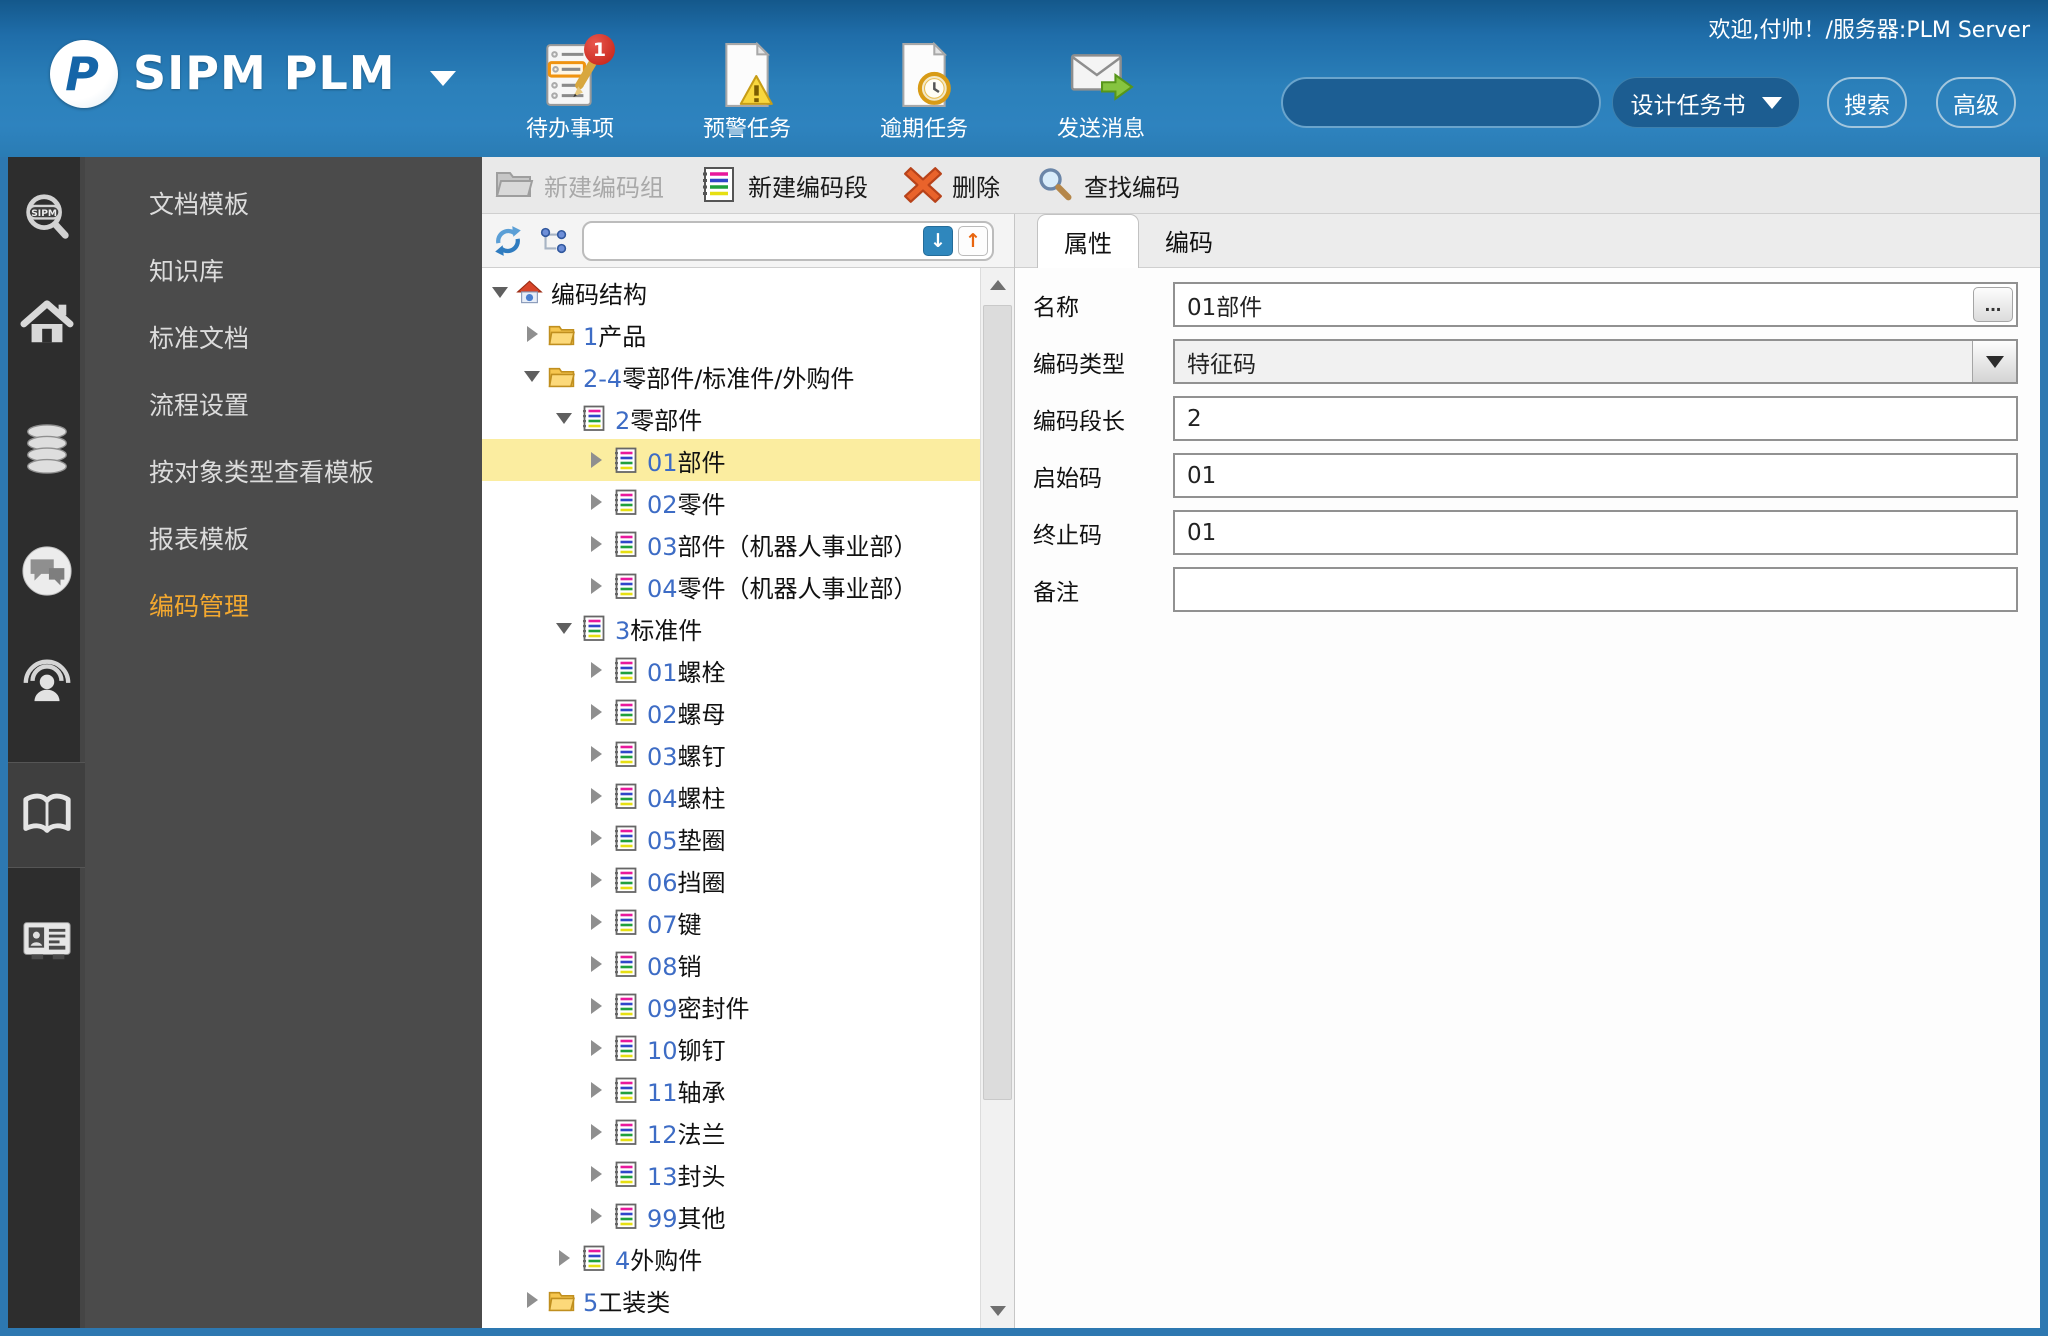  What do you see at coordinates (731, 754) in the screenshot?
I see `tree-node: 03螺钉` at bounding box center [731, 754].